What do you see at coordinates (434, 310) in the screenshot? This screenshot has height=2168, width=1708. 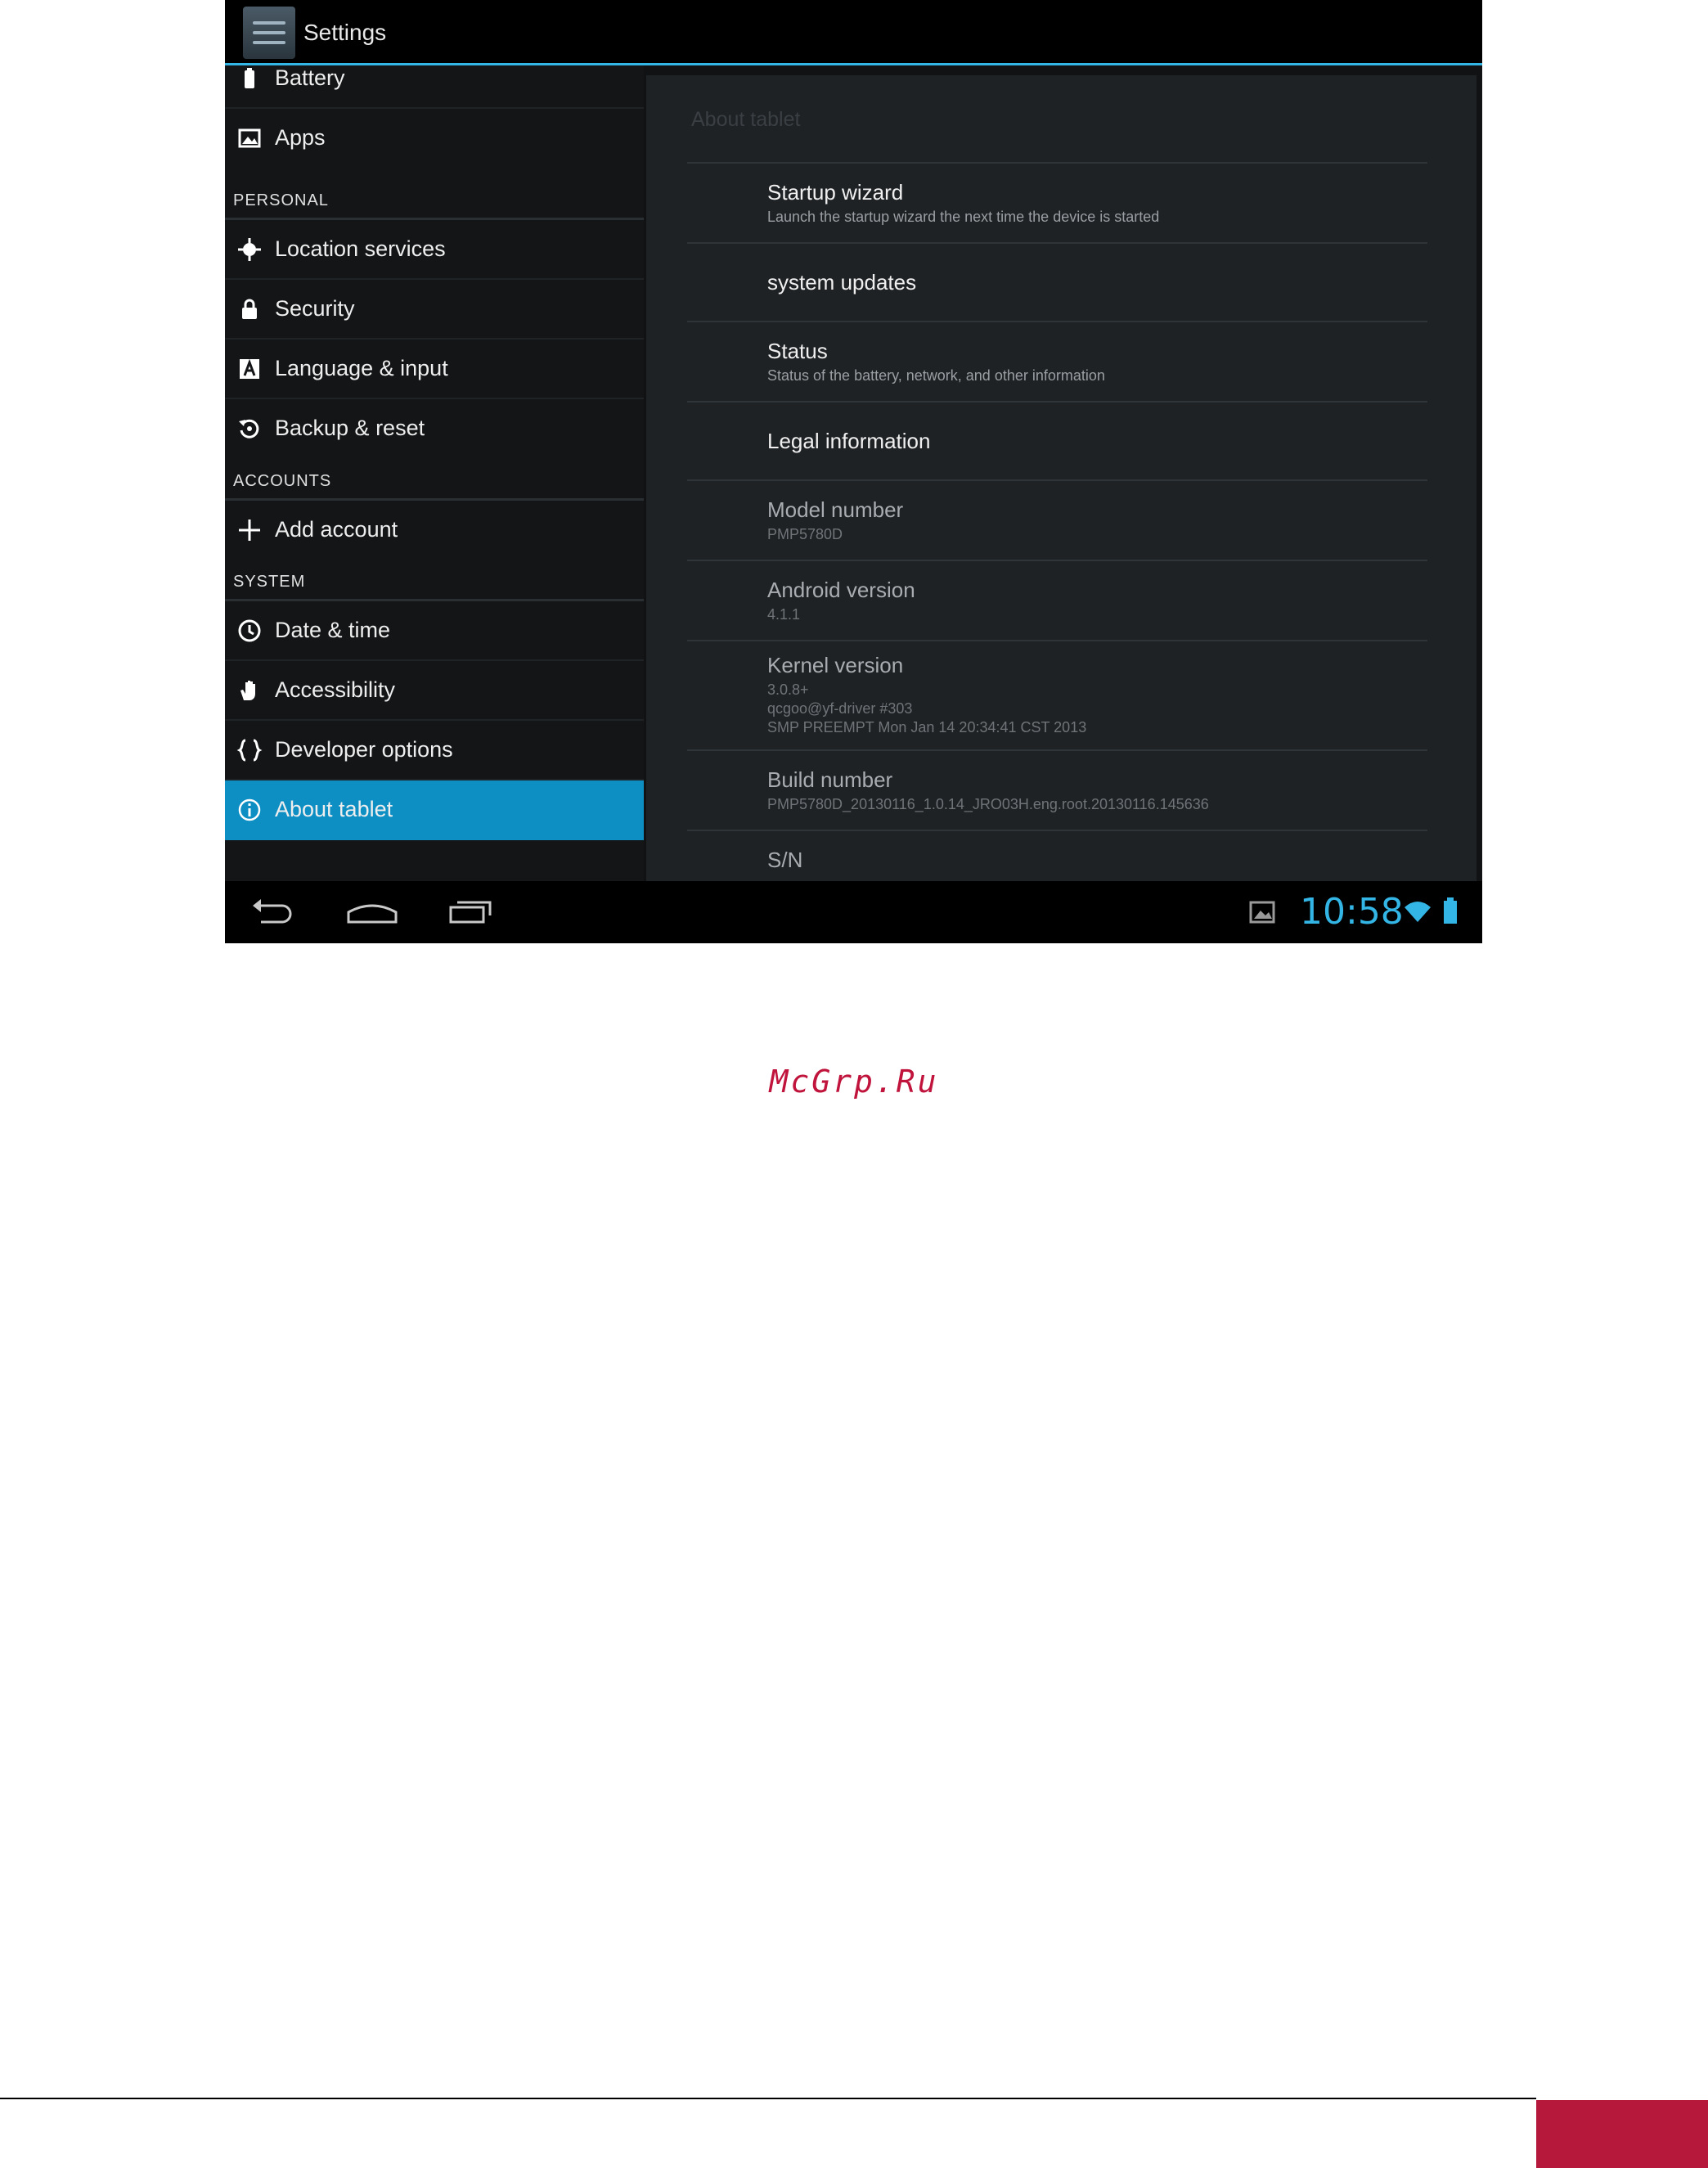 I see `sidebar-item-security: Security` at bounding box center [434, 310].